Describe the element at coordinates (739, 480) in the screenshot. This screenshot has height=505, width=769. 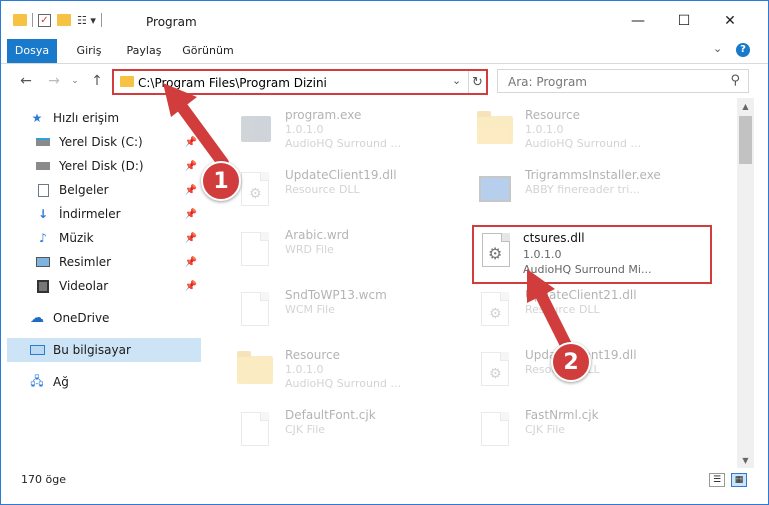
I see `large-icons-view-icon: ▦` at that location.